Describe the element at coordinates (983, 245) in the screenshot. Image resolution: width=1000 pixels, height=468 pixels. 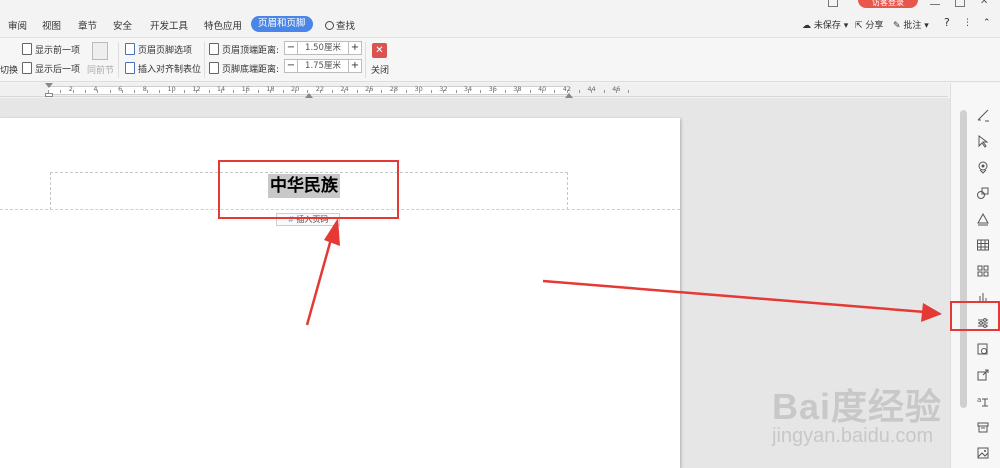
I see `table-icon` at that location.